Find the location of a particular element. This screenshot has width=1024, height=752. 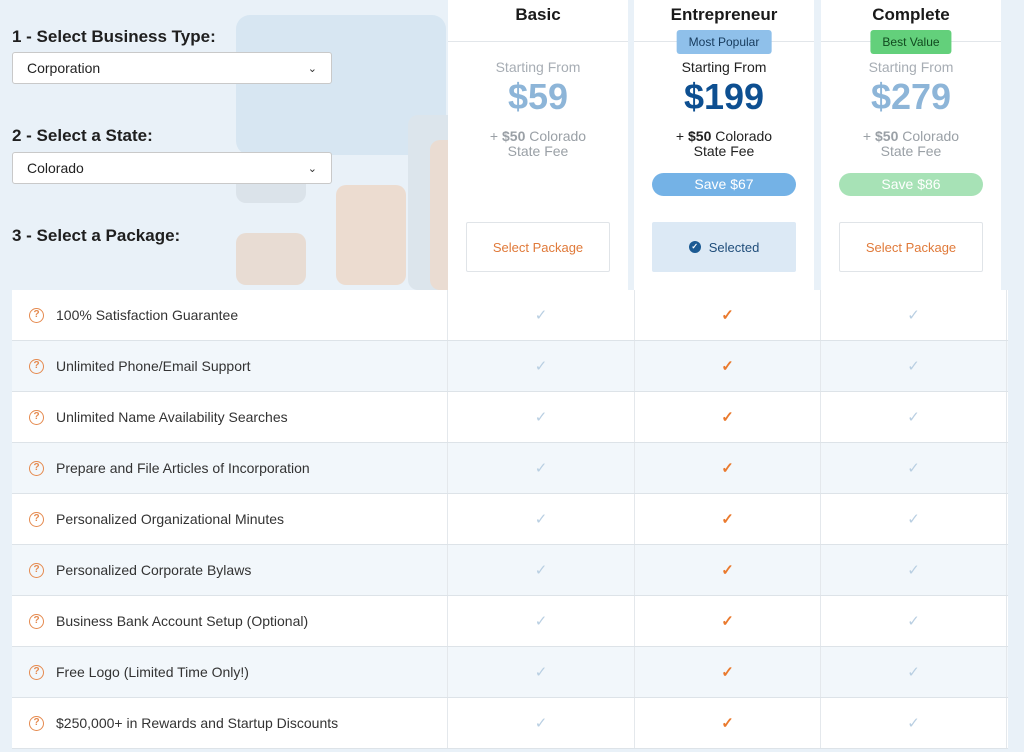

feature-label: Unlimited Phone/Email Support is located at coordinates (153, 366).